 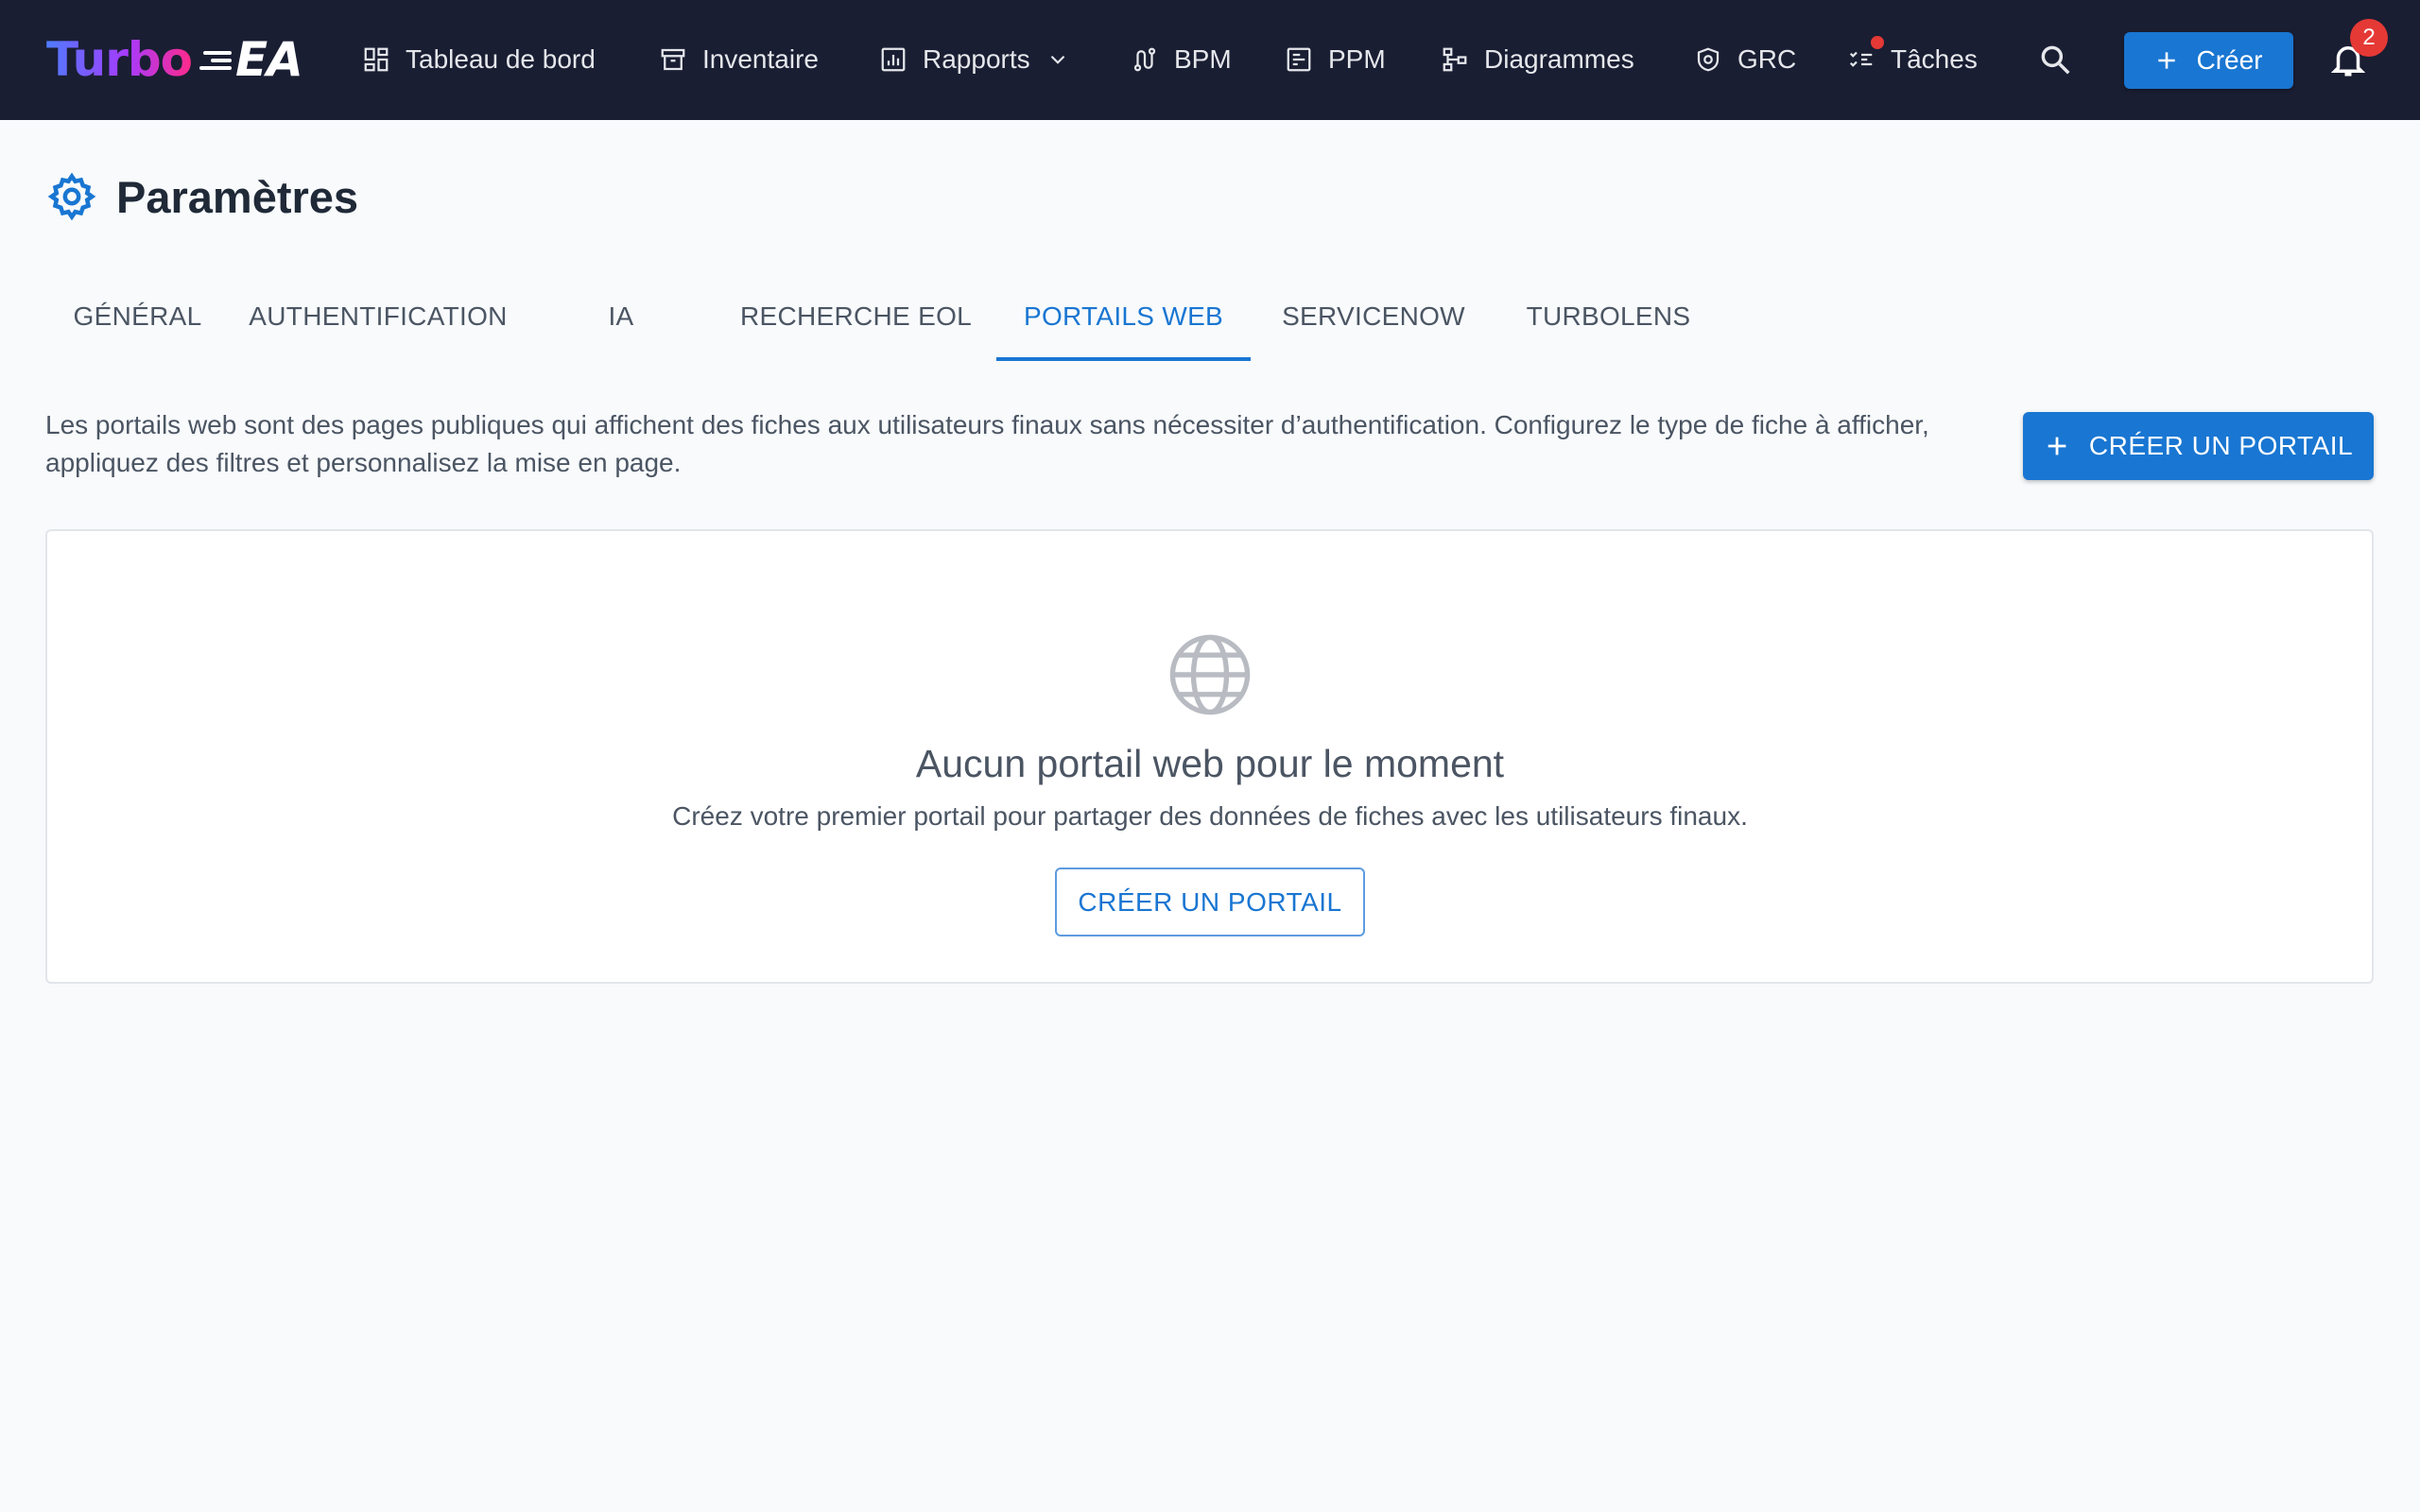 What do you see at coordinates (71, 196) in the screenshot?
I see `gear-icon` at bounding box center [71, 196].